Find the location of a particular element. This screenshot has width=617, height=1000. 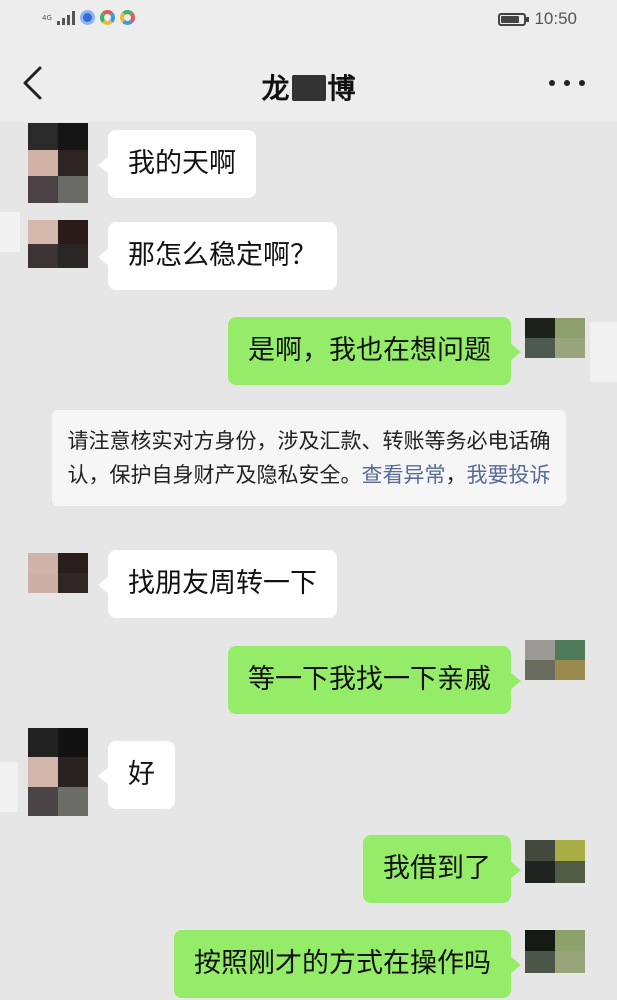

message-row-outgoing: 是啊，我也在想问题 is located at coordinates (374, 351).